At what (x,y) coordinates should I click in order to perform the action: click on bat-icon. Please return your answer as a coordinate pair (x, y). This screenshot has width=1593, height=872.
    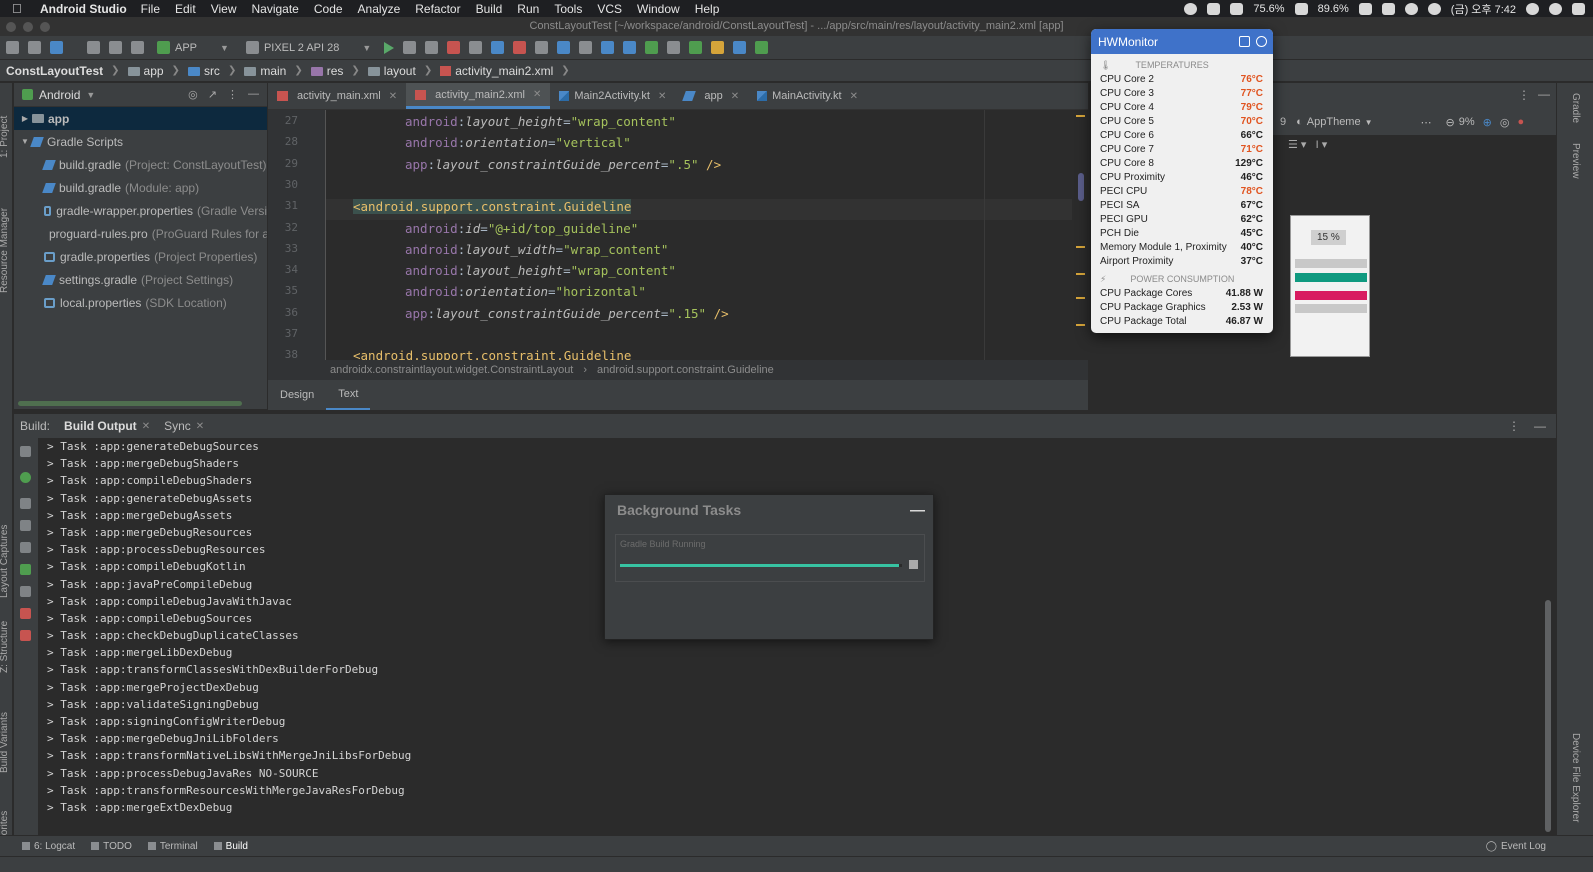
    Looking at the image, I should click on (1365, 8).